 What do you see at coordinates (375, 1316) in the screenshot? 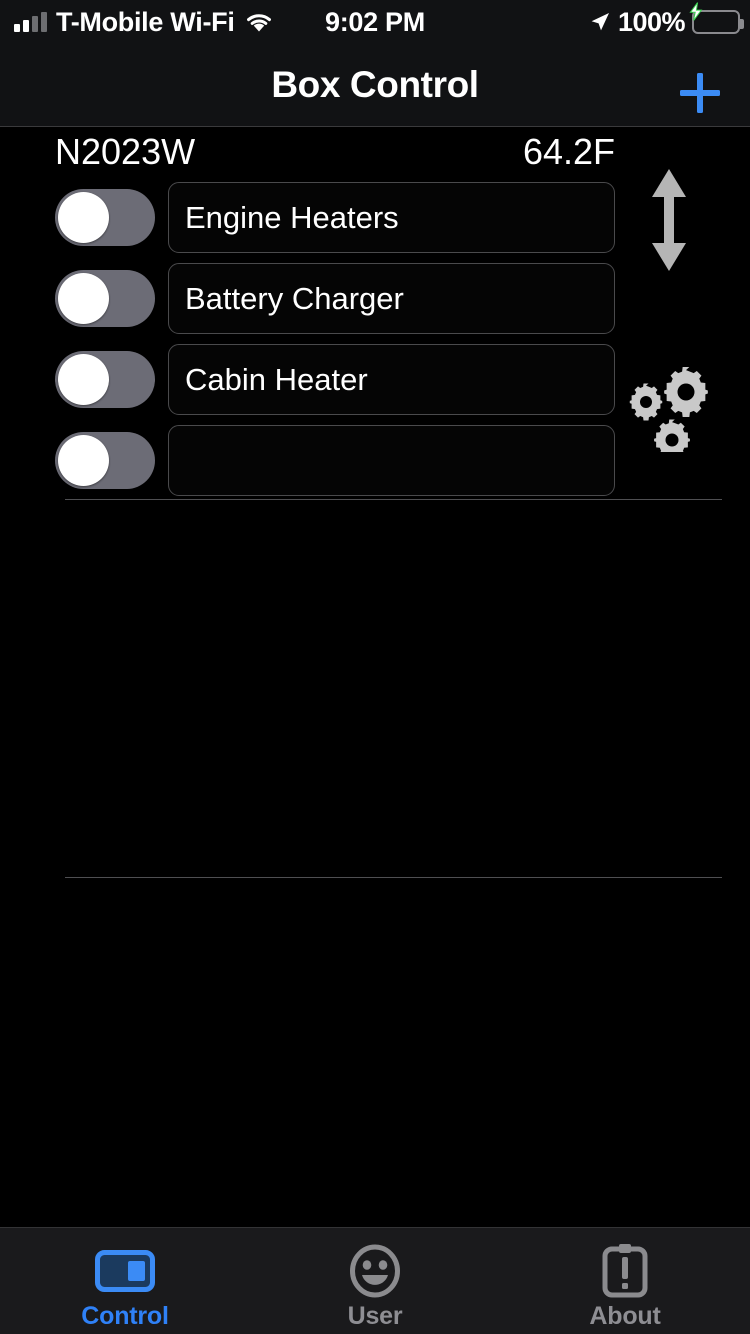
I see `tab-user-label: User` at bounding box center [375, 1316].